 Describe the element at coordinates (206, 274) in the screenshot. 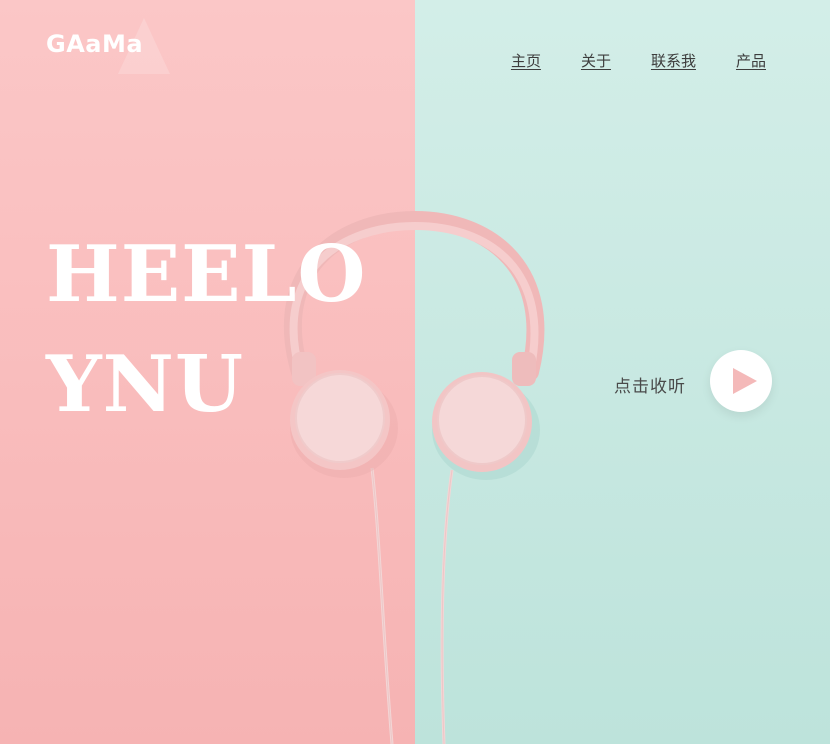

I see `hero-title-line-1: HEELO` at that location.